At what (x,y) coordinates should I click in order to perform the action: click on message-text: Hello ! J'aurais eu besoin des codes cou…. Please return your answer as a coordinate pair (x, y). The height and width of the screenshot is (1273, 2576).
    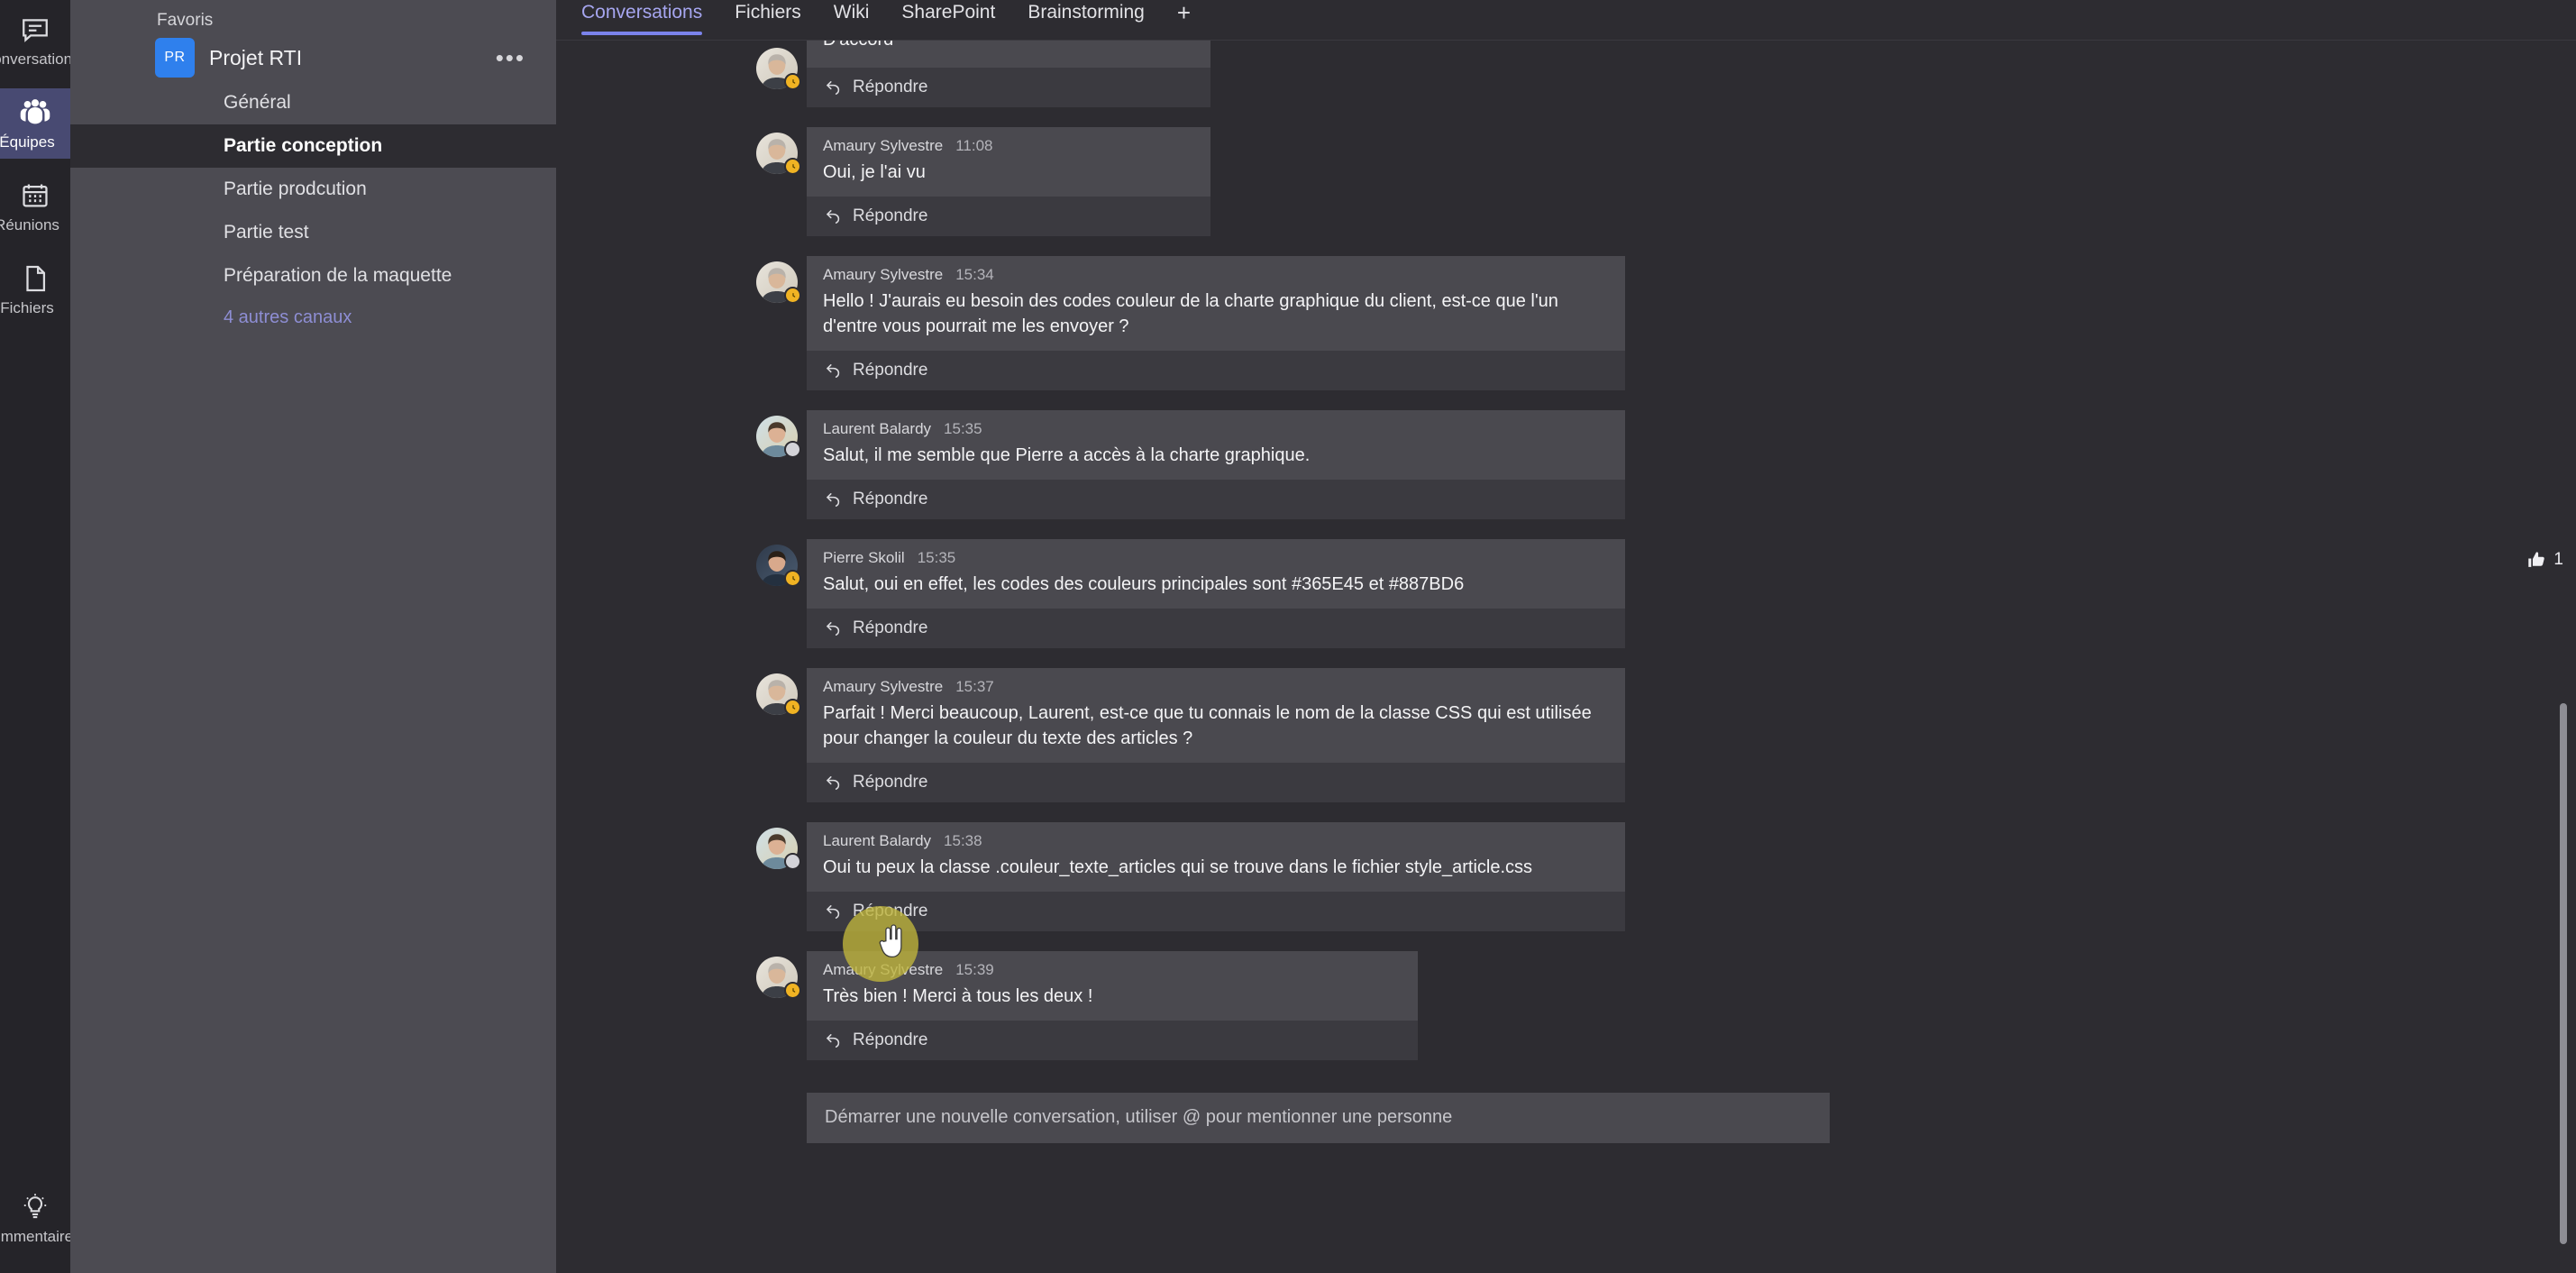
    Looking at the image, I should click on (1190, 313).